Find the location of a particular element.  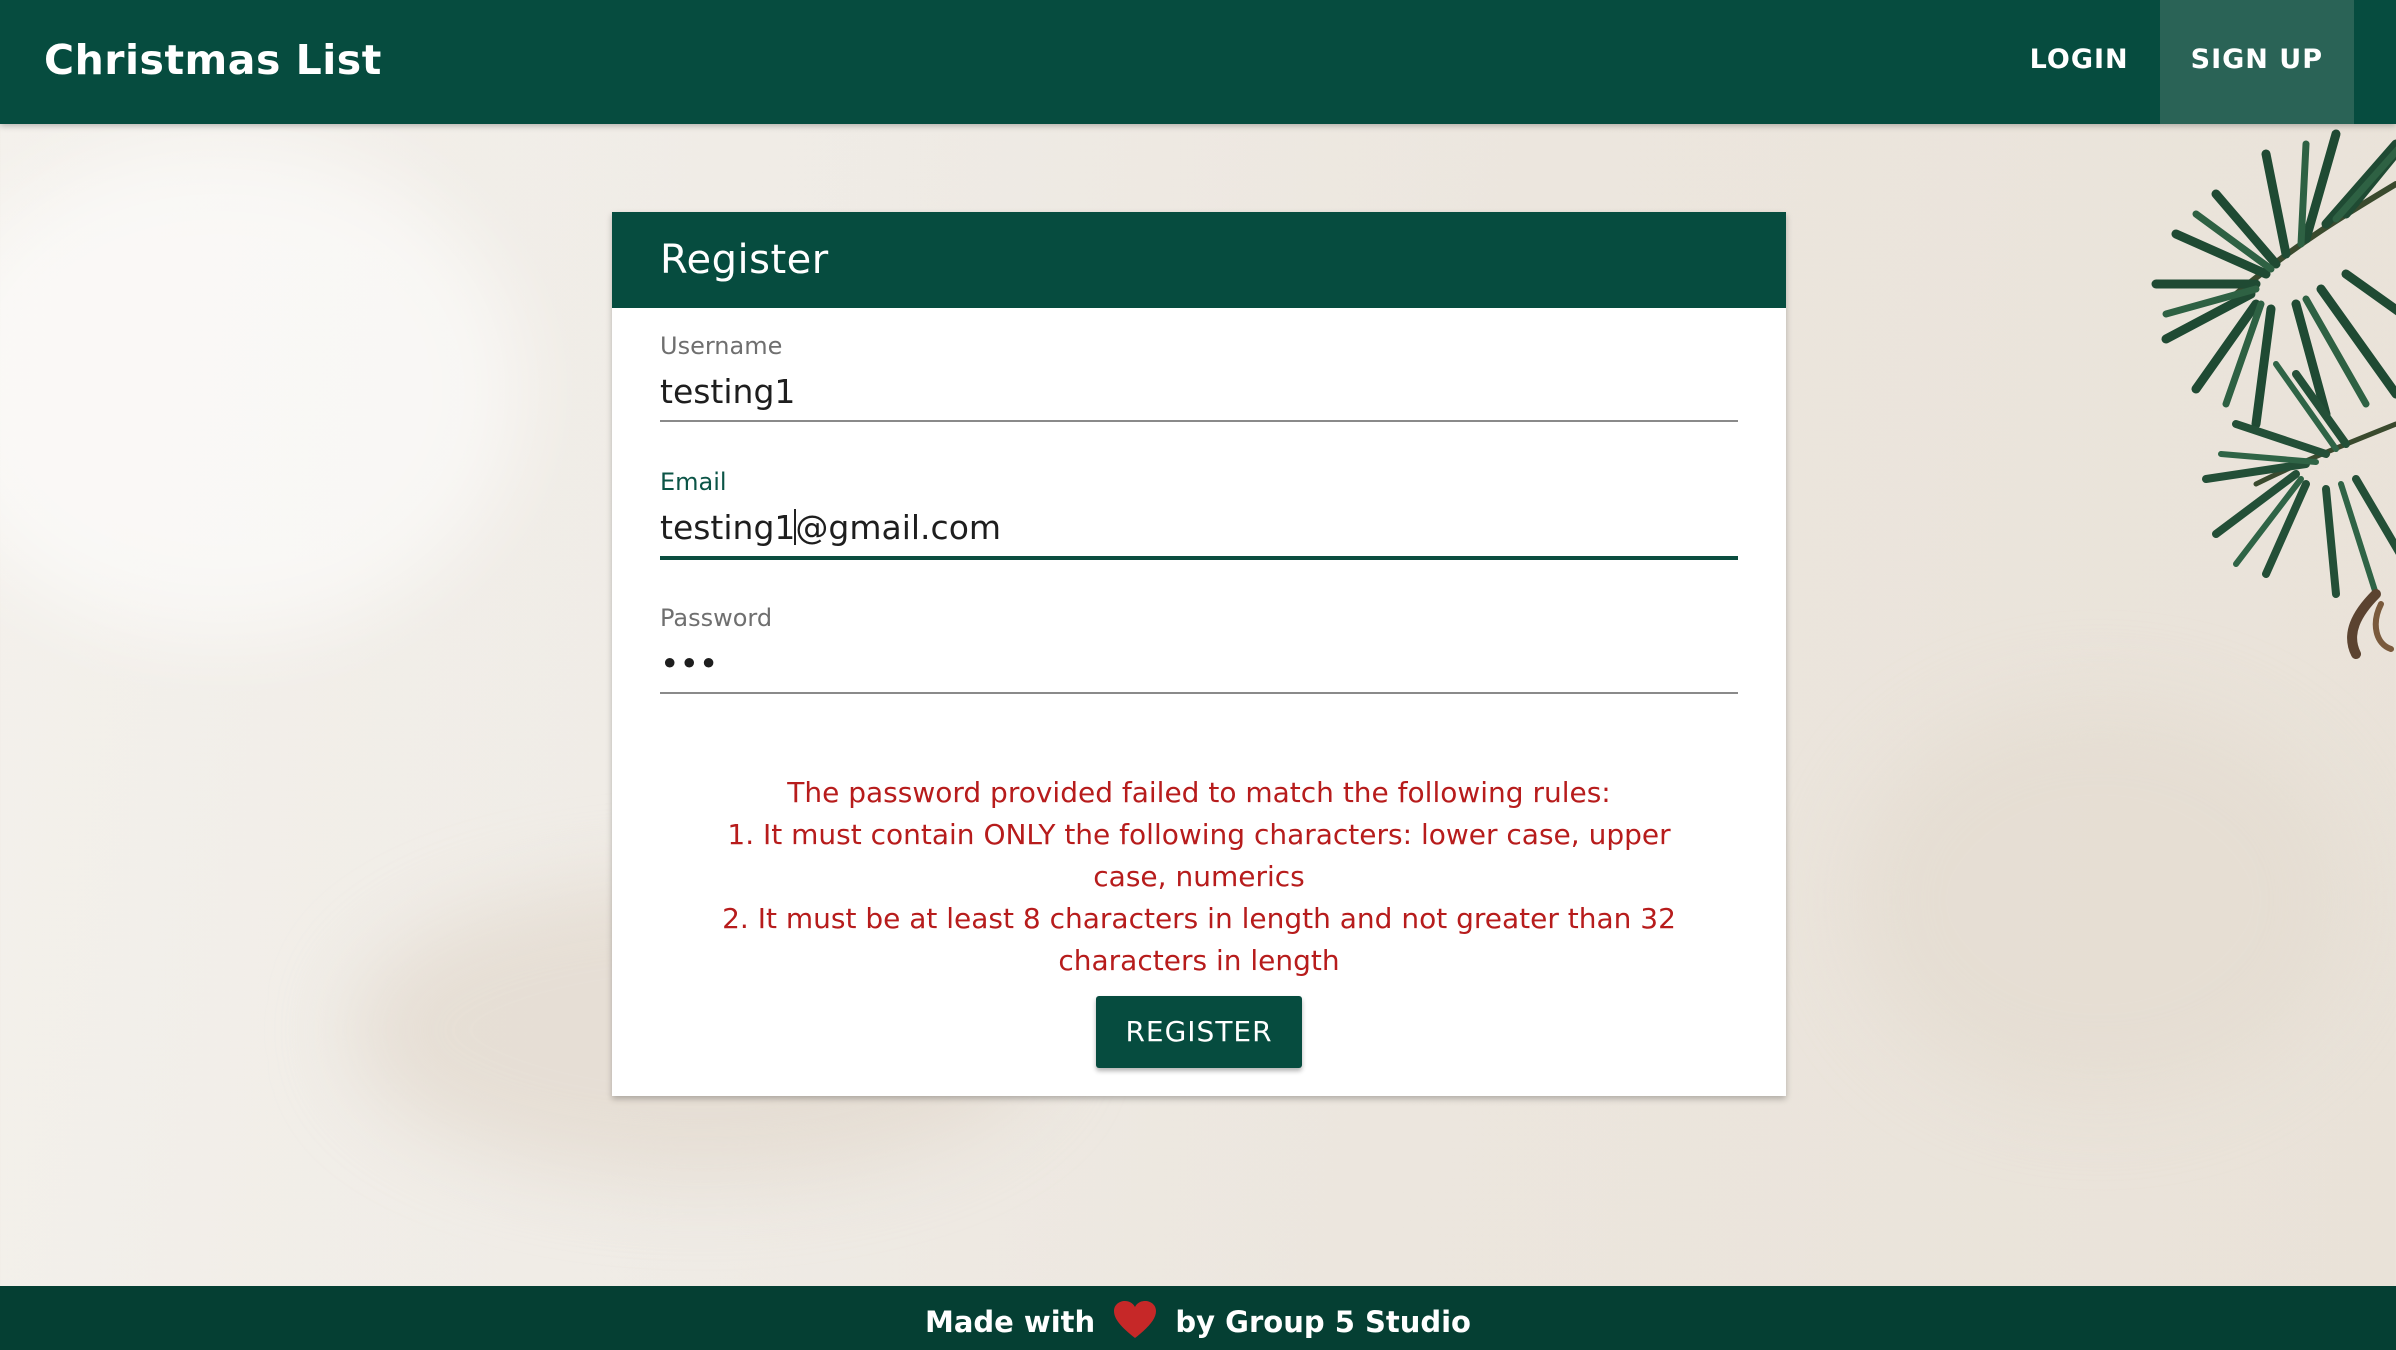

heart-icon is located at coordinates (1135, 1319).